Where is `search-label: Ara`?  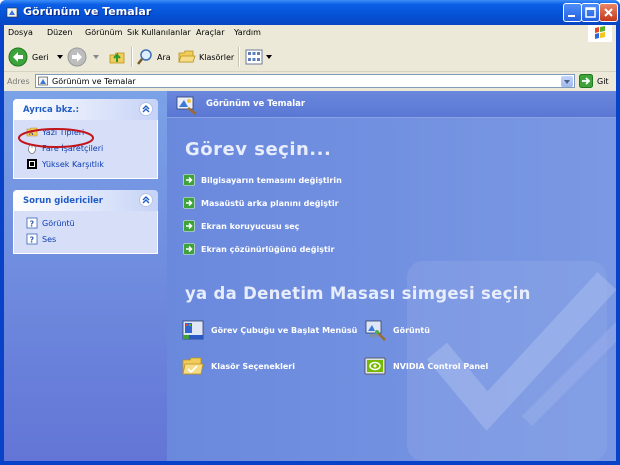 search-label: Ara is located at coordinates (164, 57).